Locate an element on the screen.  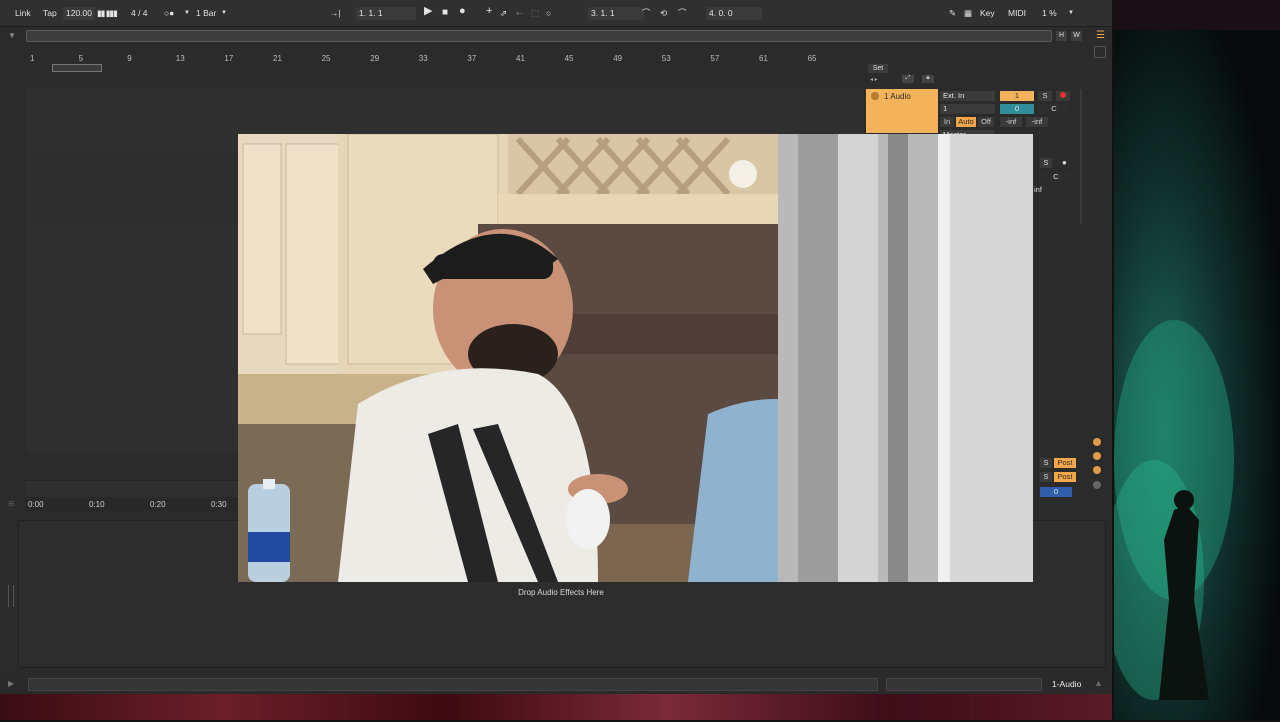
input-channel-select: 1 is located at coordinates (967, 109).